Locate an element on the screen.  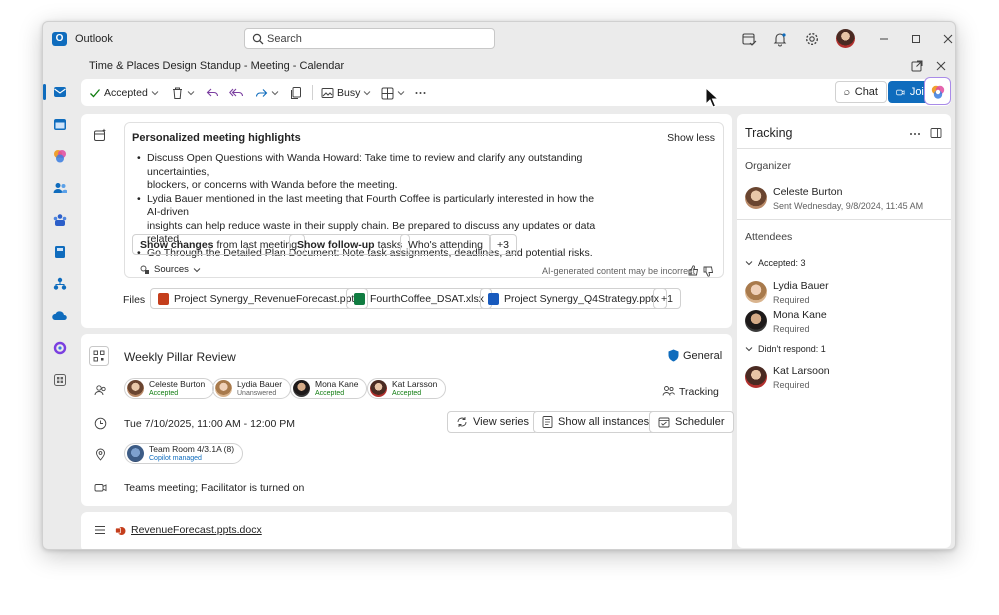
chat-icon is located at coordinates (847, 92).